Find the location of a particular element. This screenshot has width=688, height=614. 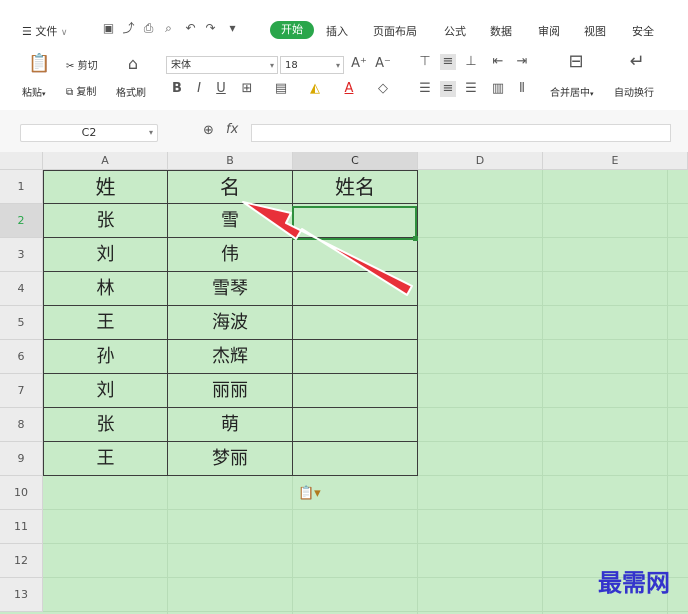

increase-font-icon: A⁺ is located at coordinates (359, 64).